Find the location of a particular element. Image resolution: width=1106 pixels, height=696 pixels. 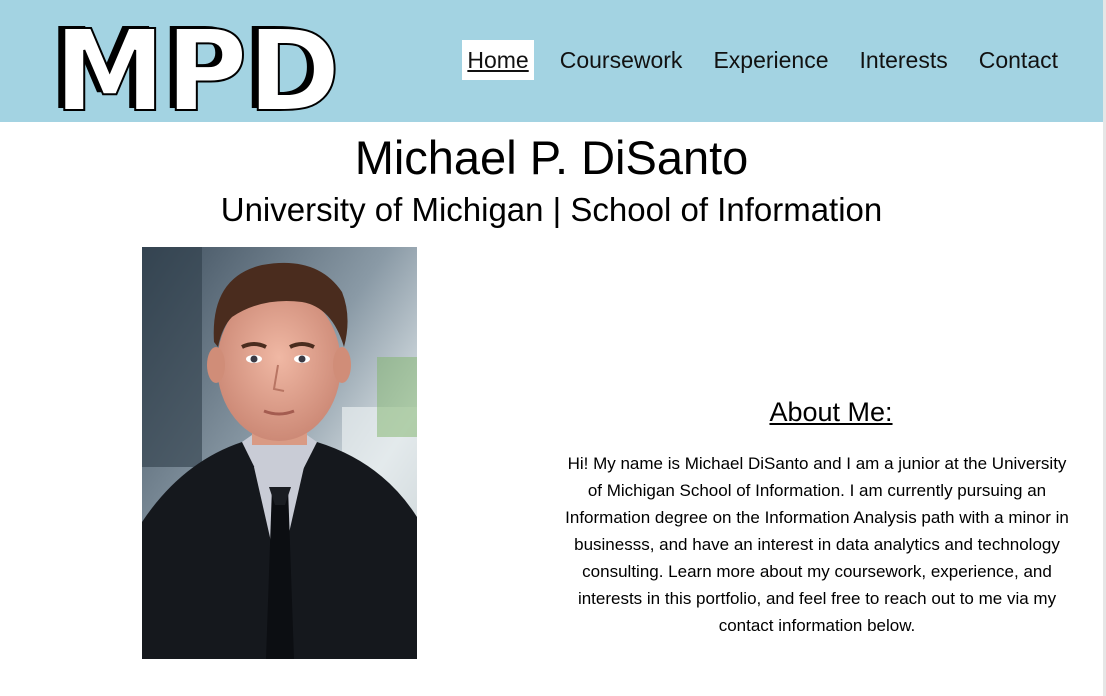

profile-photo is located at coordinates (279, 453).